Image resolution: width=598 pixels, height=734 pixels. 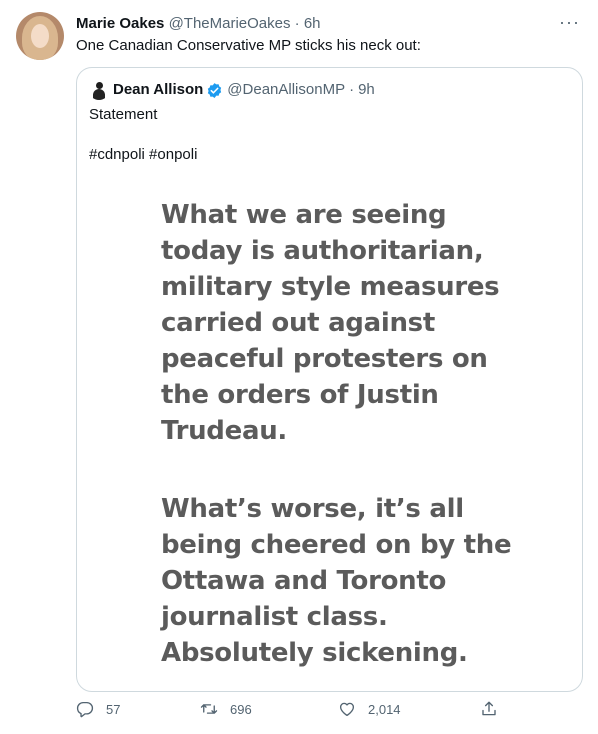 I want to click on tweet-time: 6h, so click(x=312, y=23).